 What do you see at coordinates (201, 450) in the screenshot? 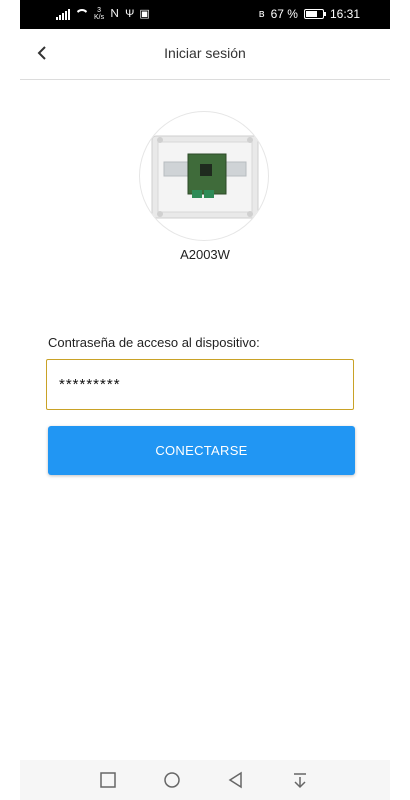
I see `connect-button: CONECTARSE` at bounding box center [201, 450].